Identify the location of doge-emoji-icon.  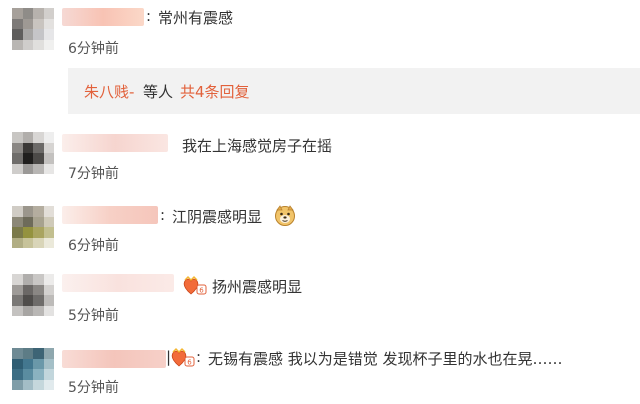
(285, 215).